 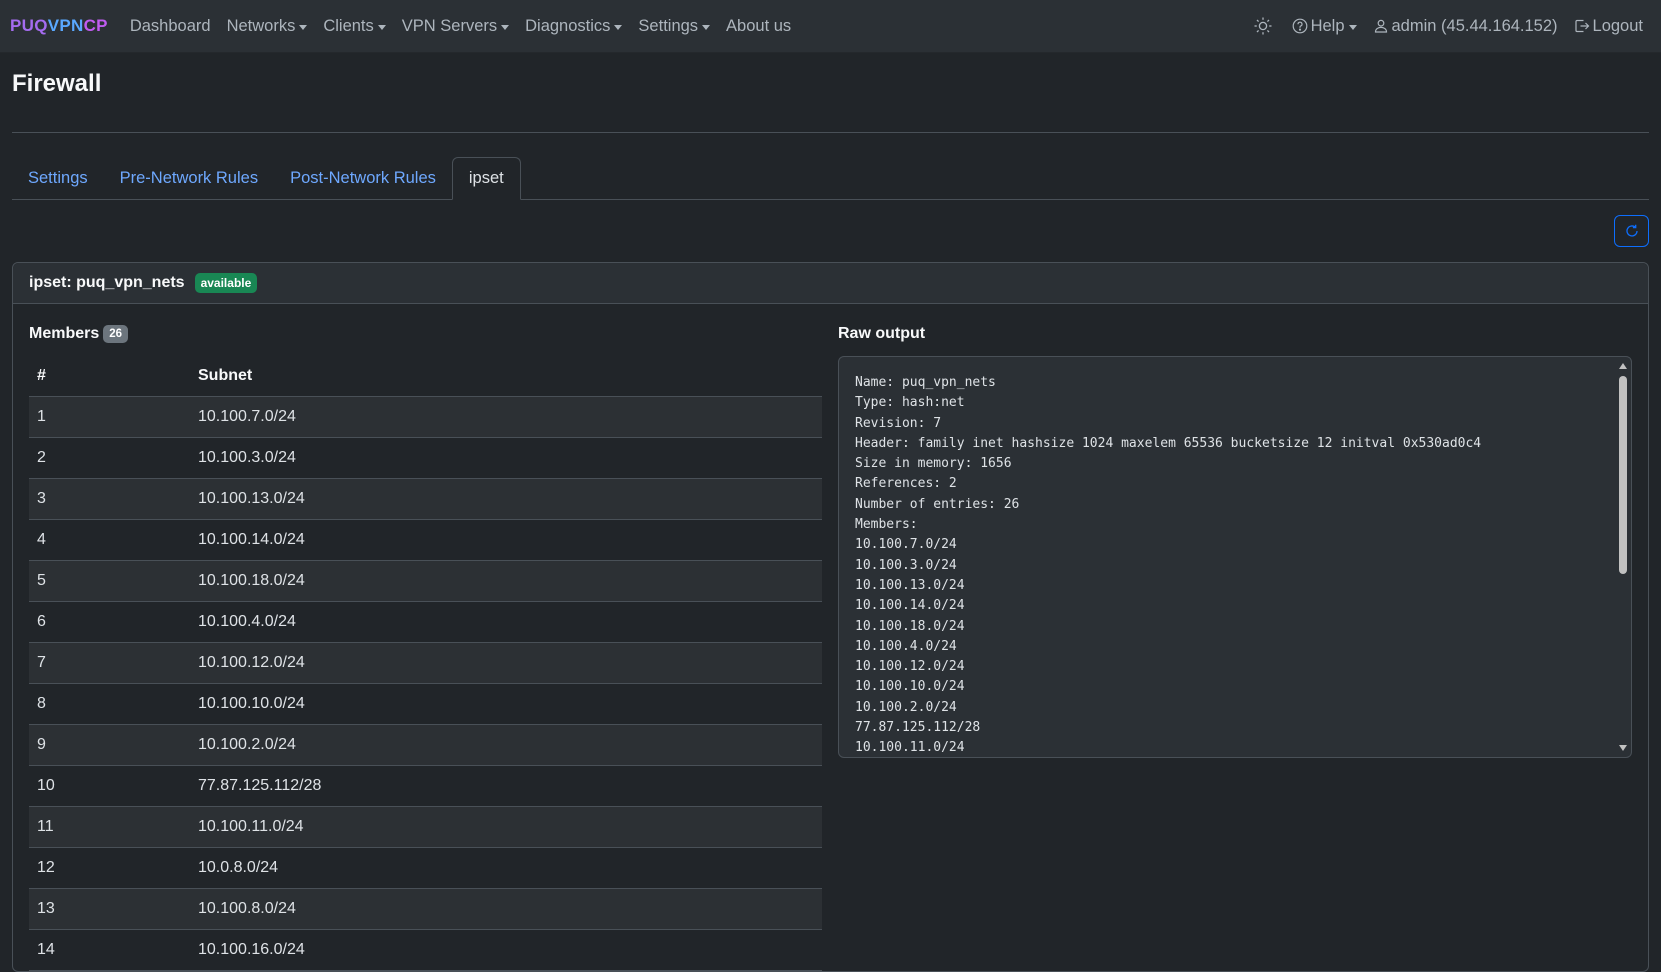 I want to click on table-header-row: # Subnet, so click(x=425, y=376).